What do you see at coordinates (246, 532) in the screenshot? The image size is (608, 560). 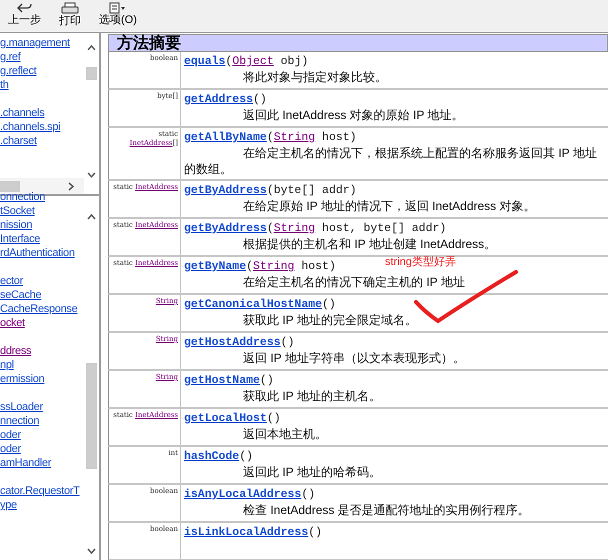 I see `method-link: isLinkLocalAddress` at bounding box center [246, 532].